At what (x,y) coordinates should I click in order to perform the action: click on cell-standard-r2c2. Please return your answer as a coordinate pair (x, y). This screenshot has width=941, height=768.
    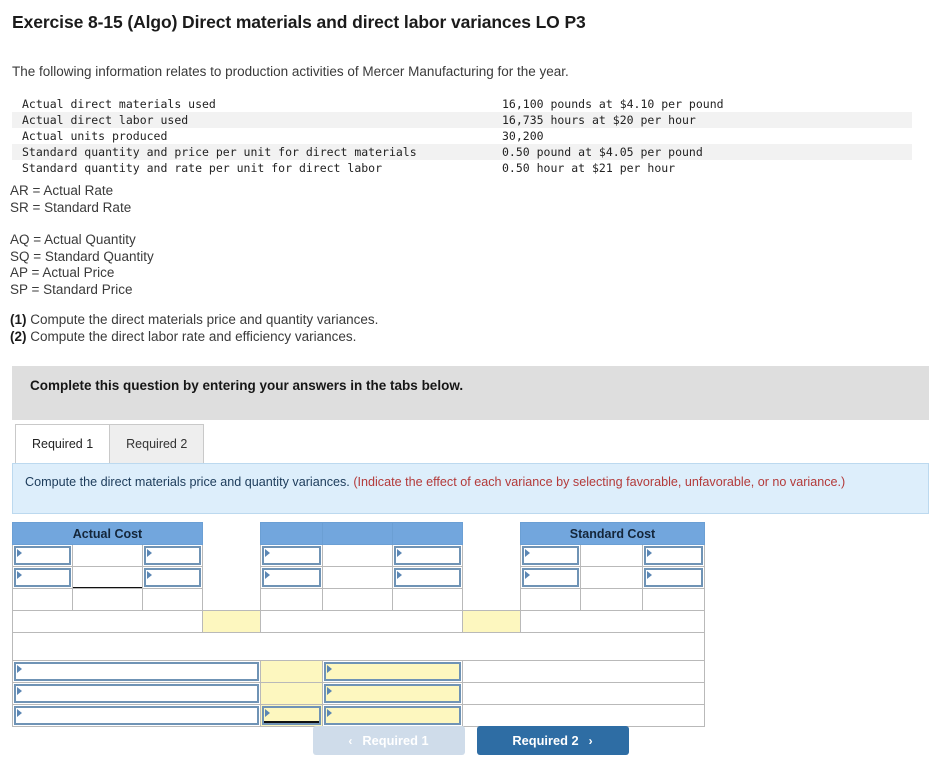
    Looking at the image, I should click on (611, 577).